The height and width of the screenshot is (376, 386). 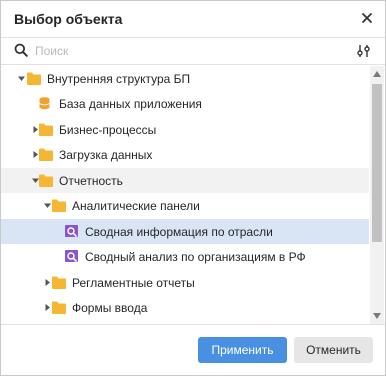 I want to click on scroll-down-arrow-icon, so click(x=377, y=316).